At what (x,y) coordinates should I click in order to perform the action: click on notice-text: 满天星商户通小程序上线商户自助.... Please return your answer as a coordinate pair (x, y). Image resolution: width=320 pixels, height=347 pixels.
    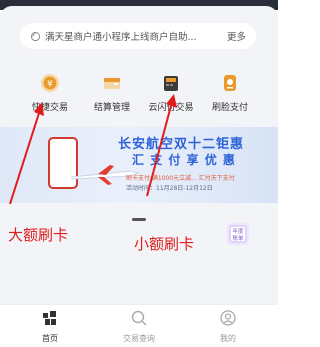
    Looking at the image, I should click on (121, 37).